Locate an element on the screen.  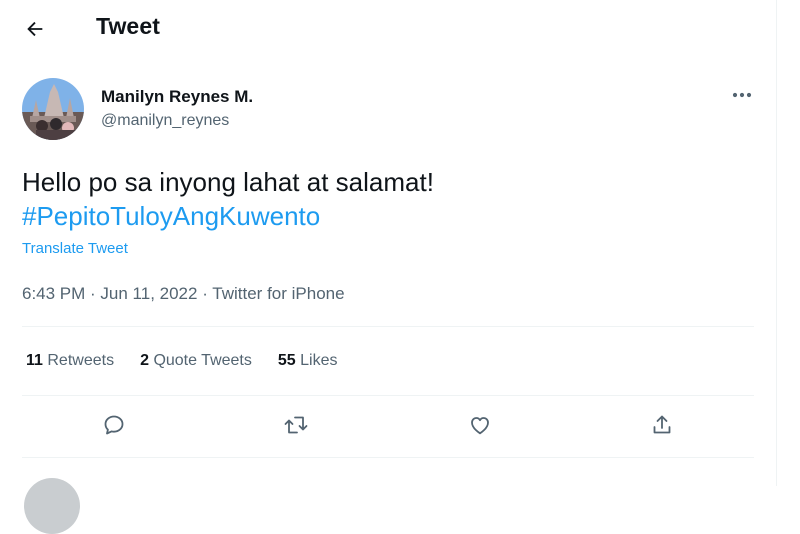
like-button is located at coordinates (480, 425).